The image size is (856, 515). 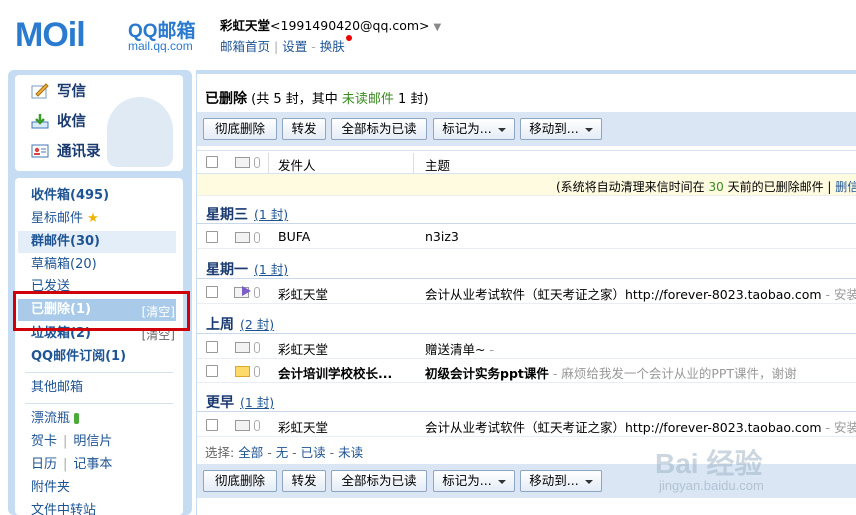 What do you see at coordinates (297, 164) in the screenshot?
I see `column-from: 发件人` at bounding box center [297, 164].